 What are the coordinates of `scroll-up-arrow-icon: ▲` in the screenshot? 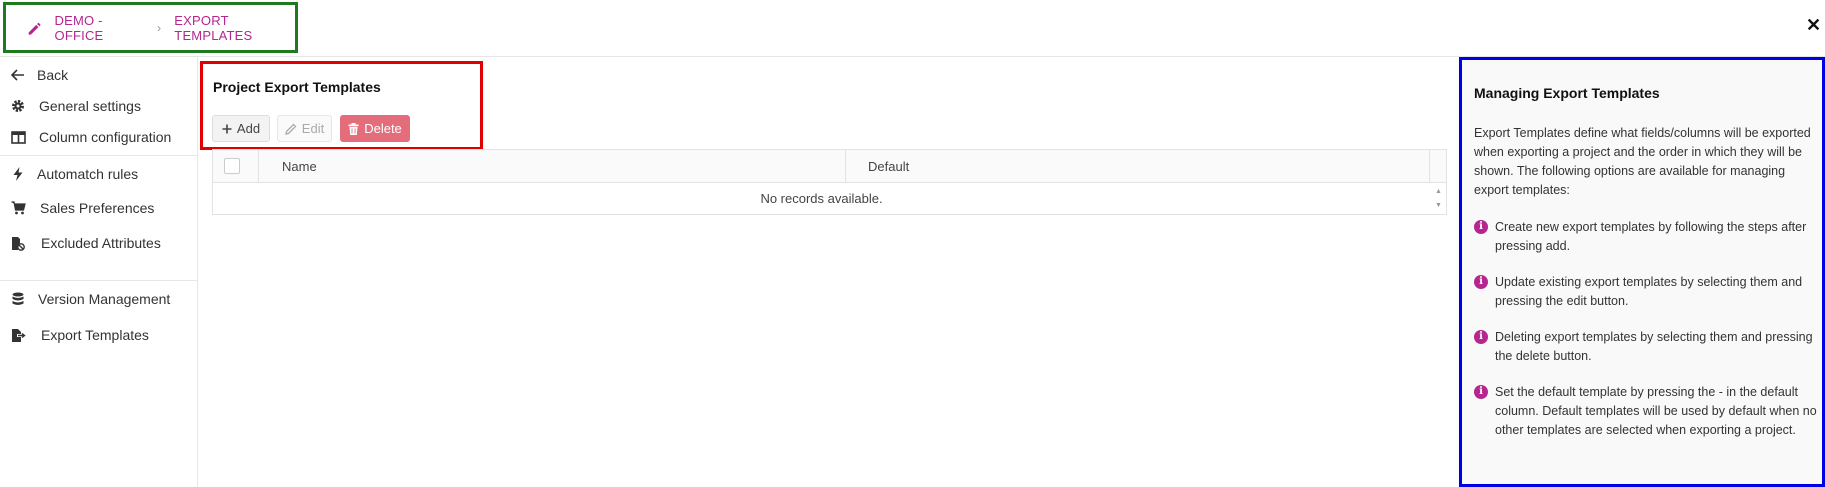 It's located at (1438, 191).